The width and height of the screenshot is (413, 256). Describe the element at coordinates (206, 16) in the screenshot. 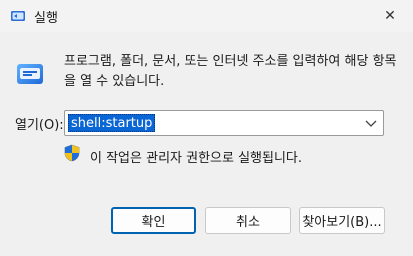

I see `title-bar: 실행 ✕` at that location.